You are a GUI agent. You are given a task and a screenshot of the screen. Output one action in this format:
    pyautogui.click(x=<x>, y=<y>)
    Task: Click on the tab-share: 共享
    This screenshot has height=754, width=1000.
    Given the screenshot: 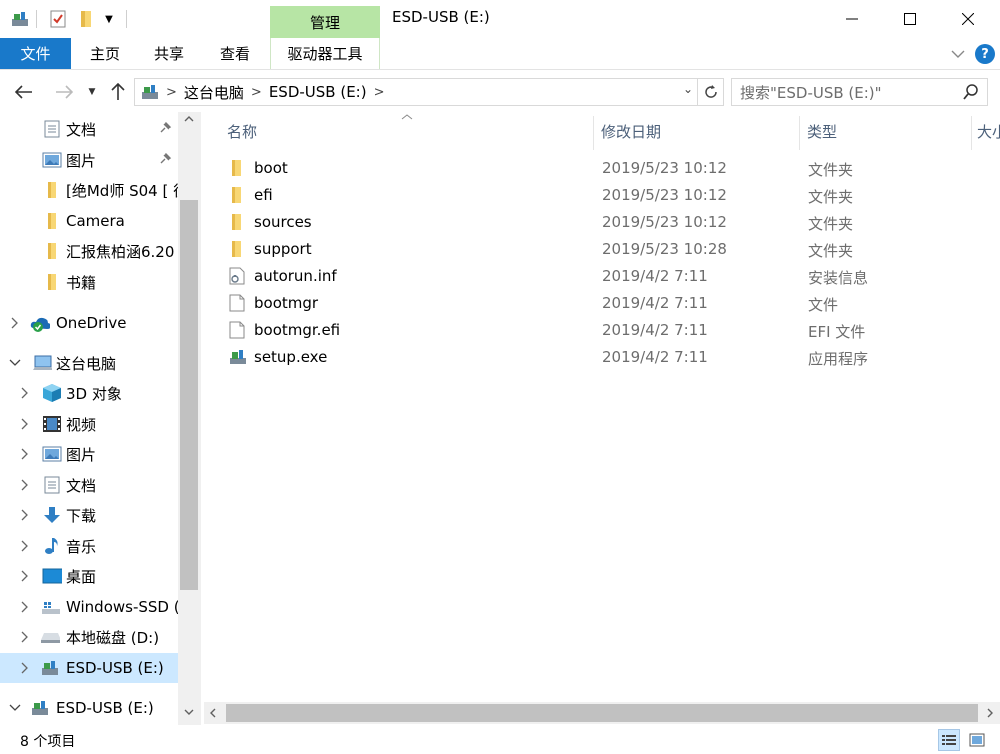 What is the action you would take?
    pyautogui.click(x=169, y=53)
    